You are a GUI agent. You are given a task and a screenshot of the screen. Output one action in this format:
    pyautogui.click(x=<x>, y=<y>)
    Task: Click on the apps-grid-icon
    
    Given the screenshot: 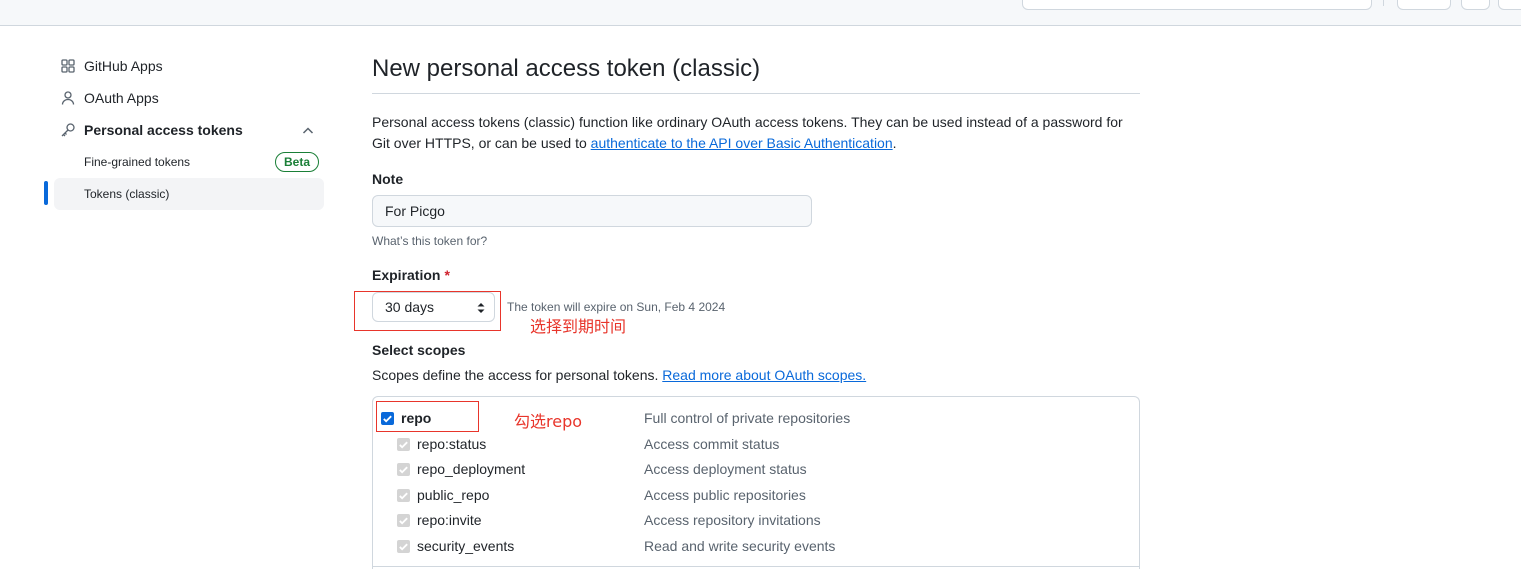 What is the action you would take?
    pyautogui.click(x=68, y=66)
    